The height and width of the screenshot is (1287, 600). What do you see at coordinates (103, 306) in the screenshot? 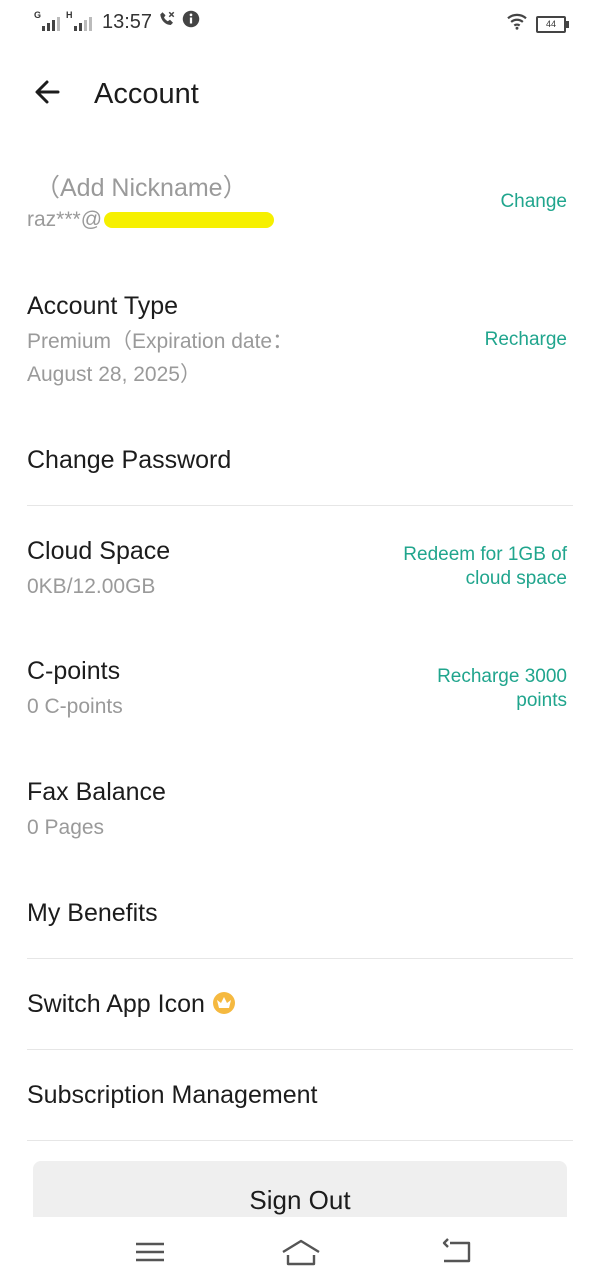
I see `account-type-label: Account Type` at bounding box center [103, 306].